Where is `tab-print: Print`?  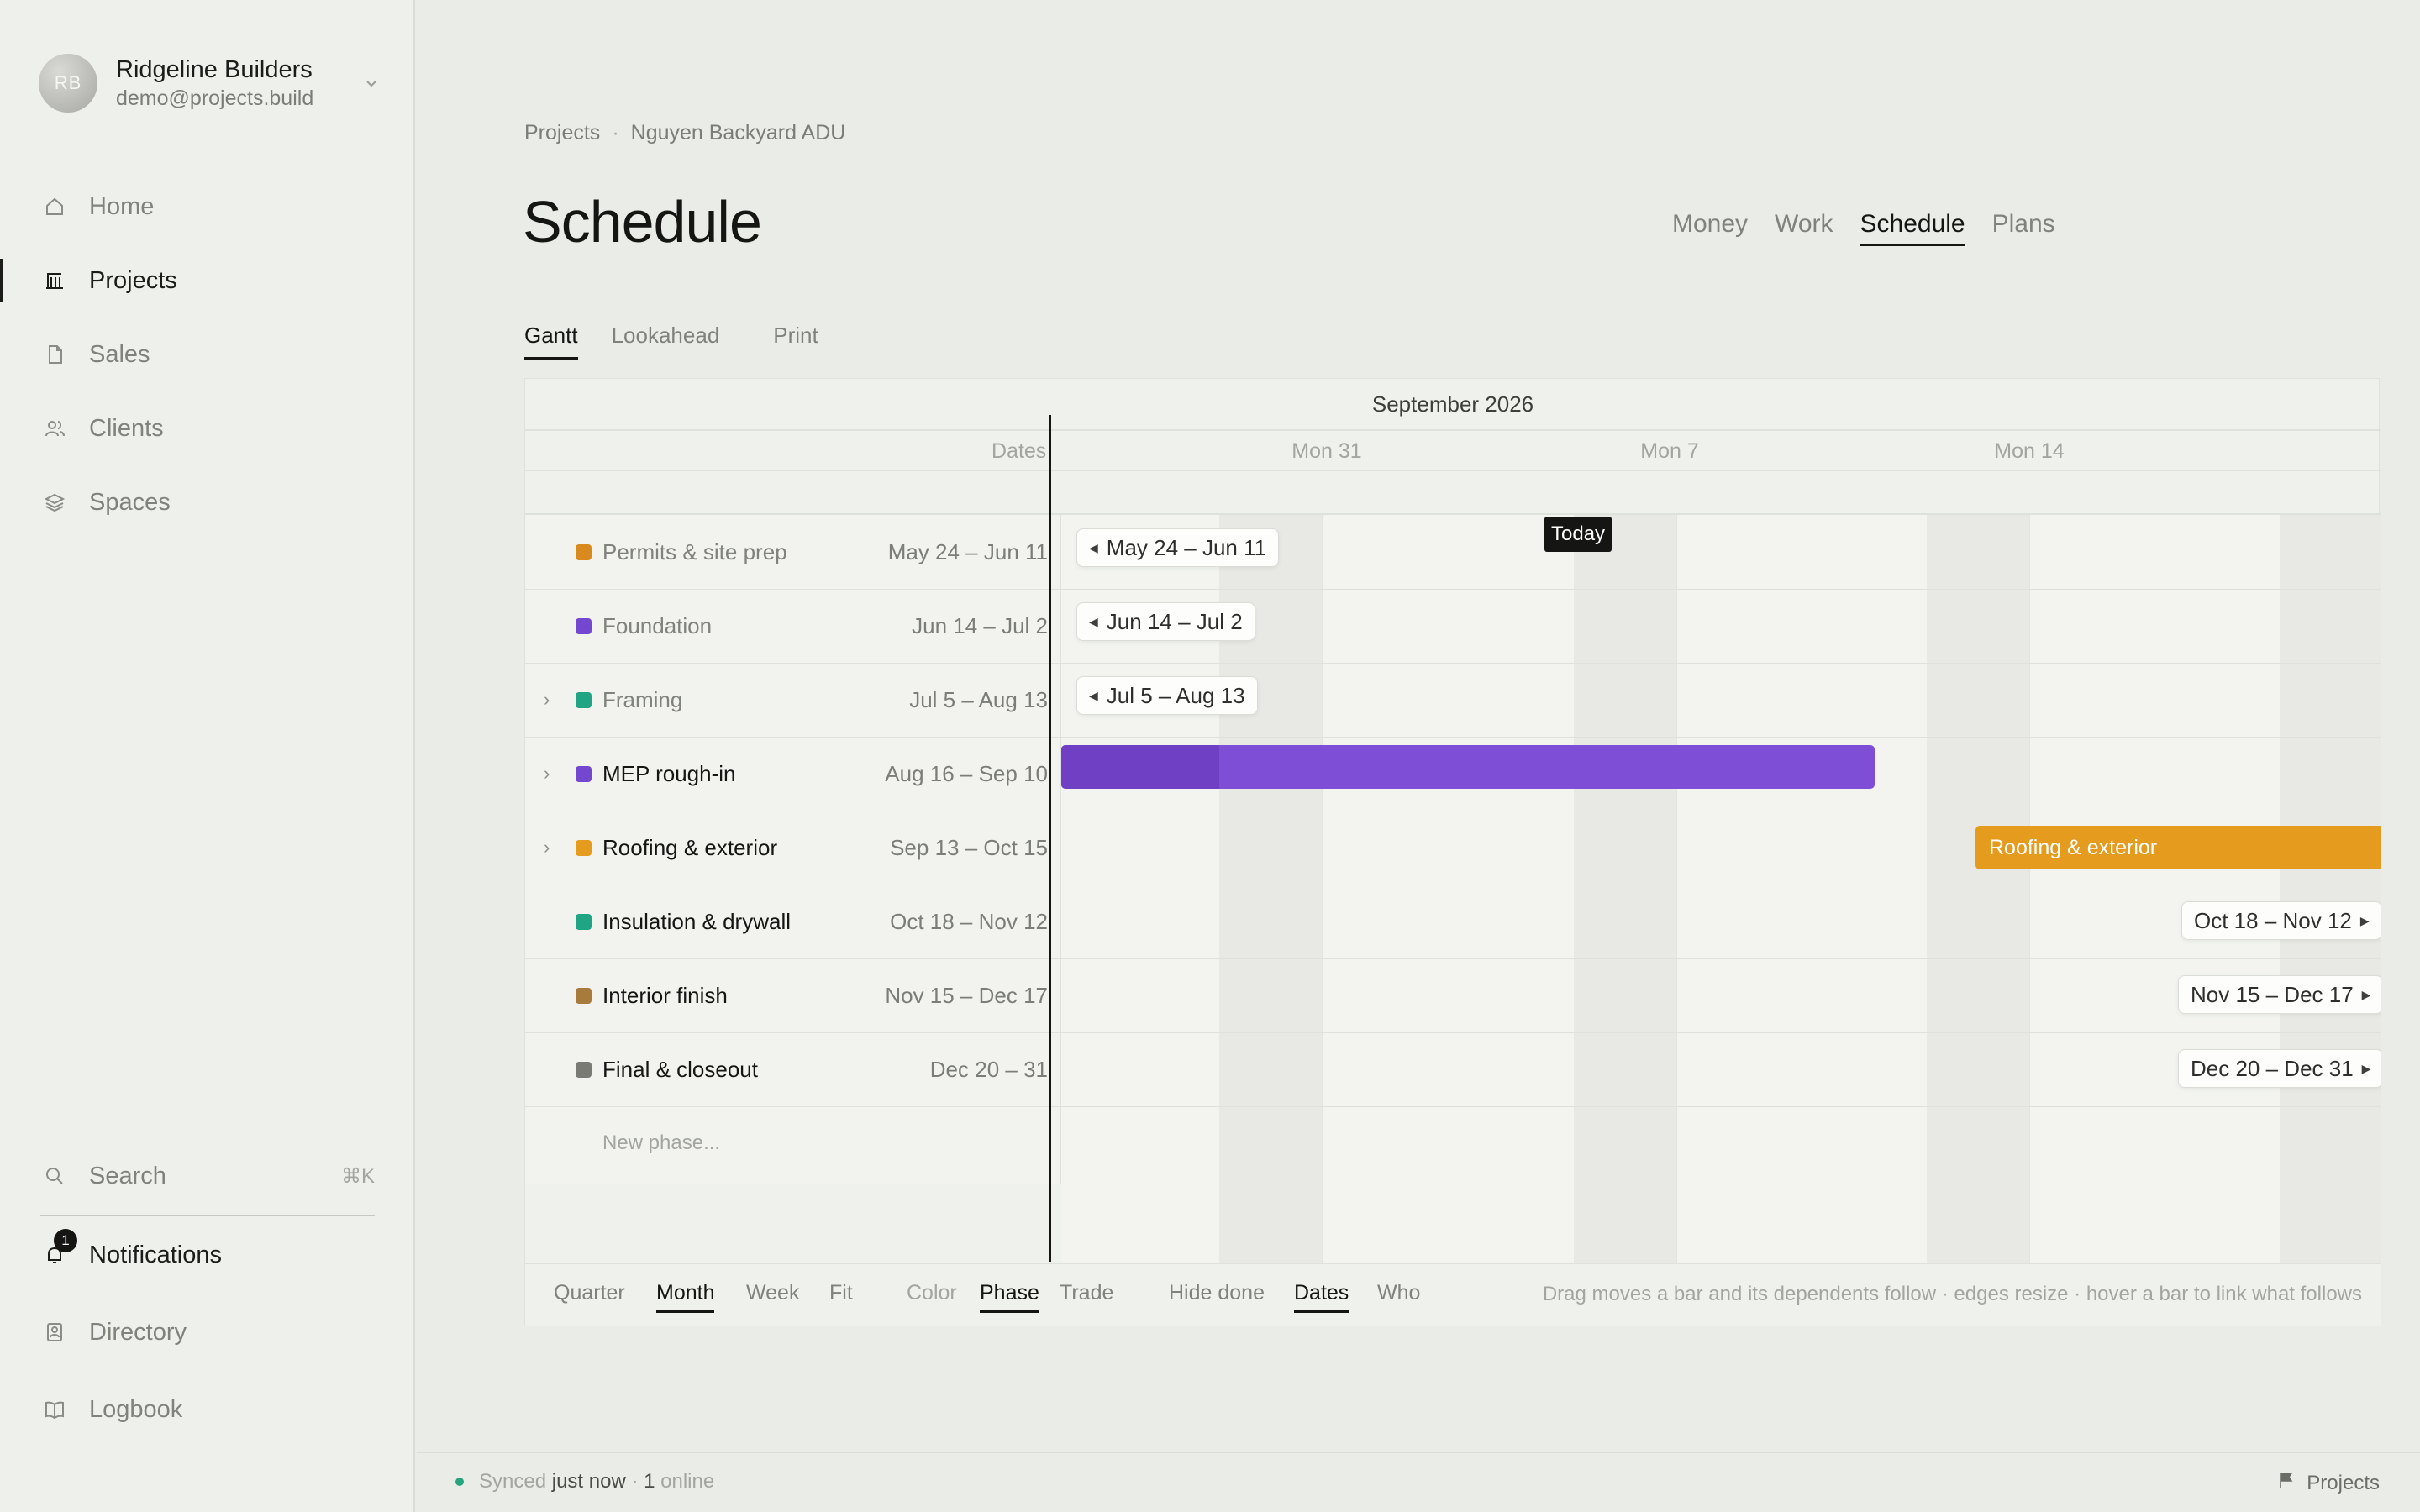
tab-print: Print is located at coordinates (795, 341).